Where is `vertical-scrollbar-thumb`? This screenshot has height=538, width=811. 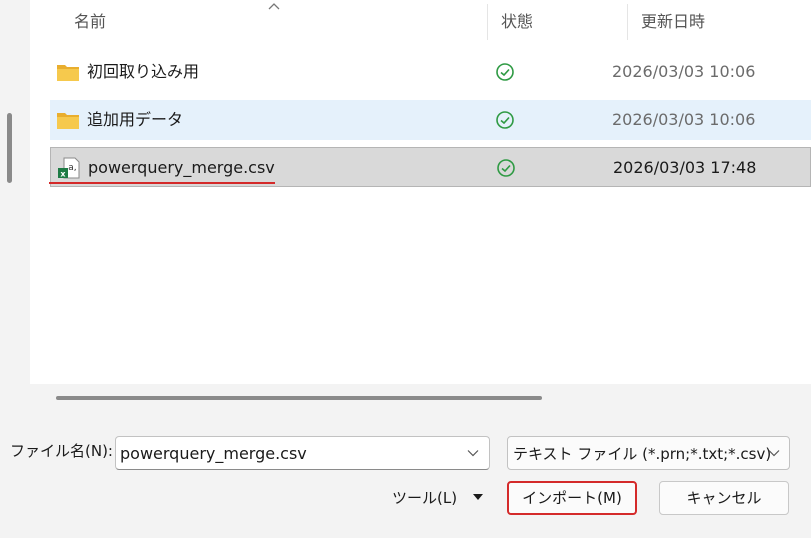 vertical-scrollbar-thumb is located at coordinates (9, 148).